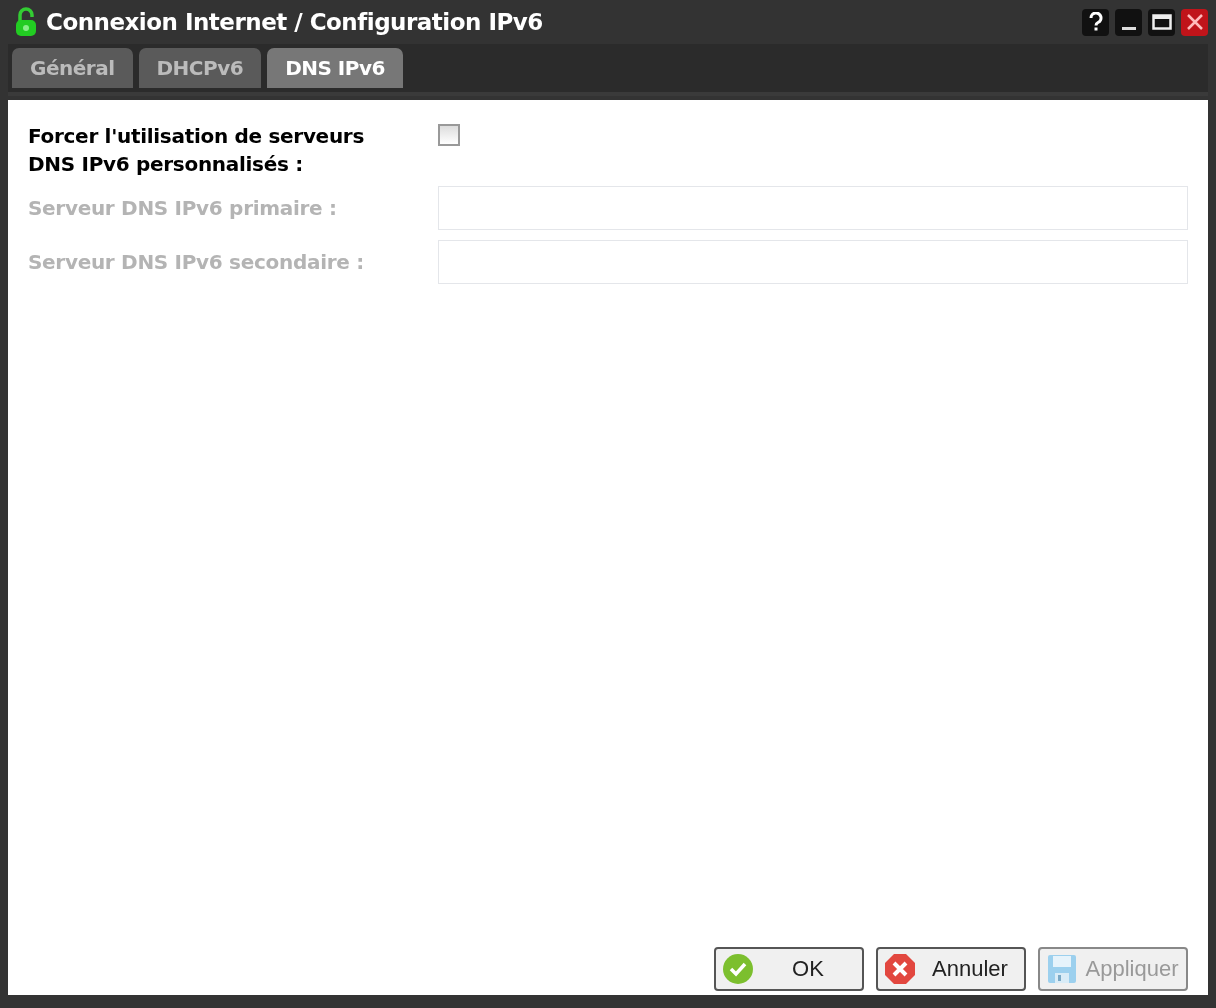  I want to click on tab: DHCPv6, so click(200, 68).